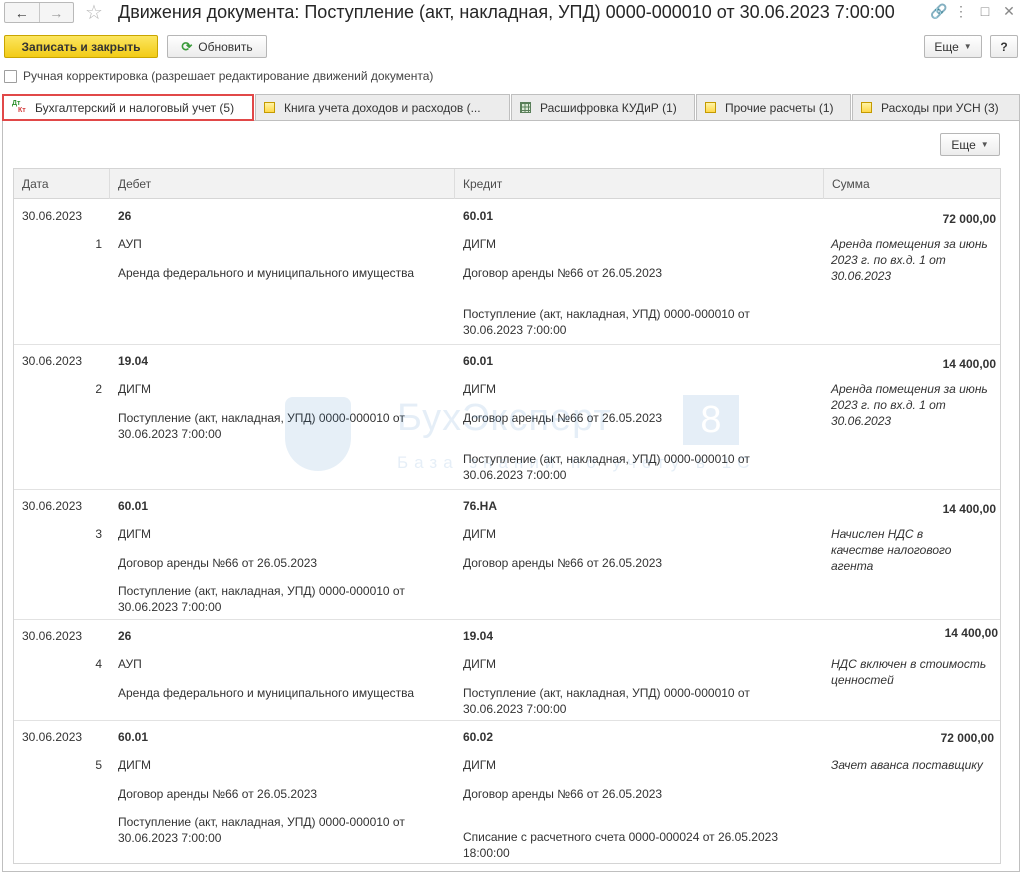  Describe the element at coordinates (22, 12) in the screenshot. I see `back-arrow-icon: ←` at that location.